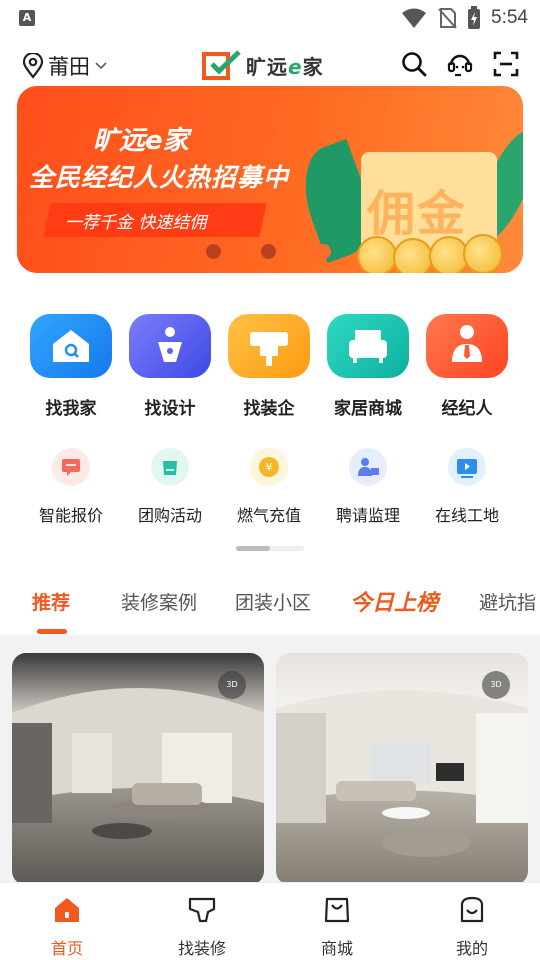  I want to click on status-time: 5:54, so click(509, 17).